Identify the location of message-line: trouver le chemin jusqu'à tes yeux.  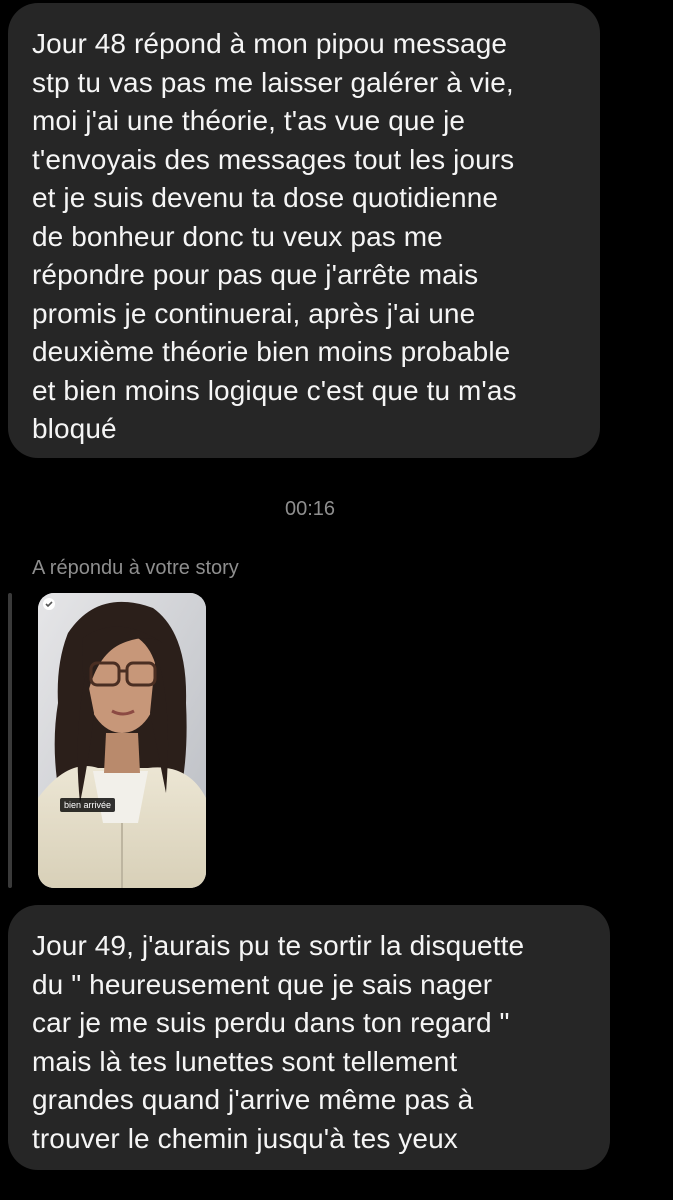
(245, 1138).